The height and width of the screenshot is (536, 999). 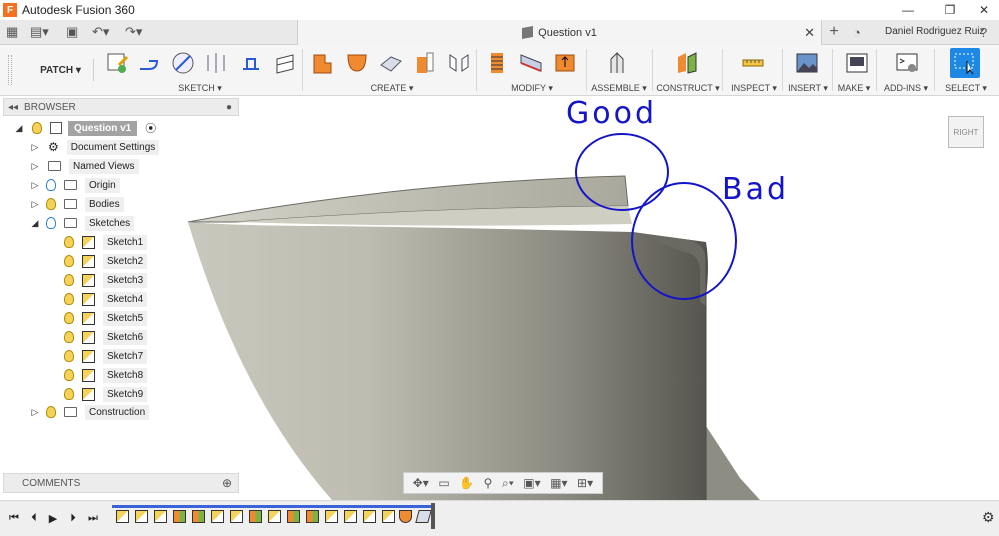 I want to click on go-to-end-icon: ⏭, so click(x=93, y=518).